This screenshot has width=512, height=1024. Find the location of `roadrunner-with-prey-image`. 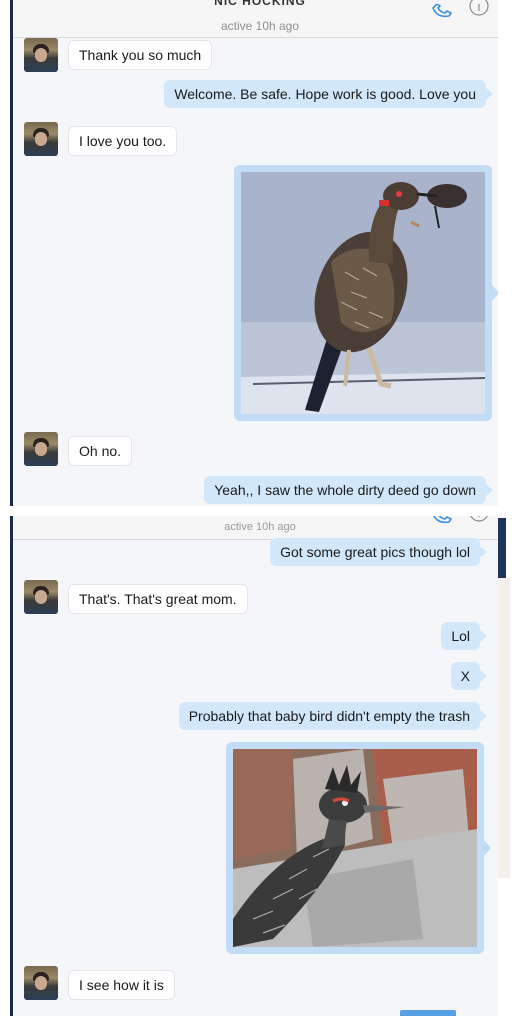

roadrunner-with-prey-image is located at coordinates (363, 293).